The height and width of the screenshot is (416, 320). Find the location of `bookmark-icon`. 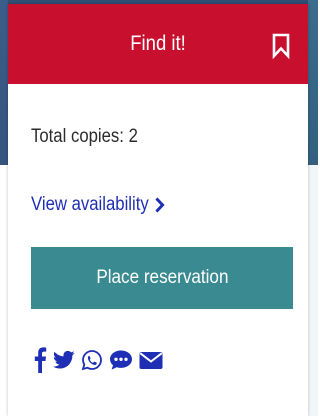

bookmark-icon is located at coordinates (281, 46).